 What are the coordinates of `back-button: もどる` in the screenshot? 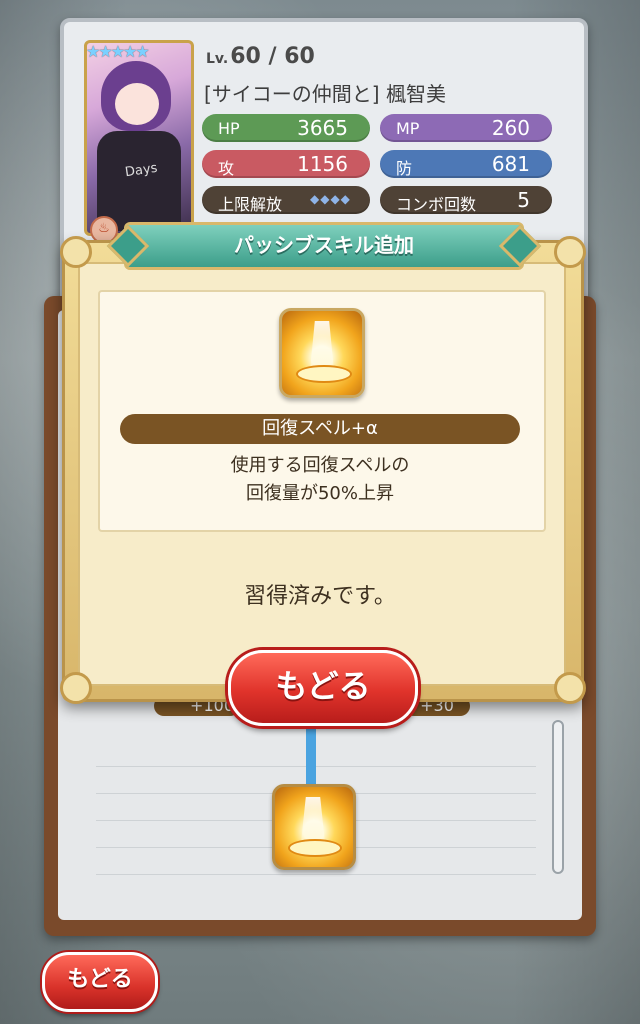 It's located at (100, 982).